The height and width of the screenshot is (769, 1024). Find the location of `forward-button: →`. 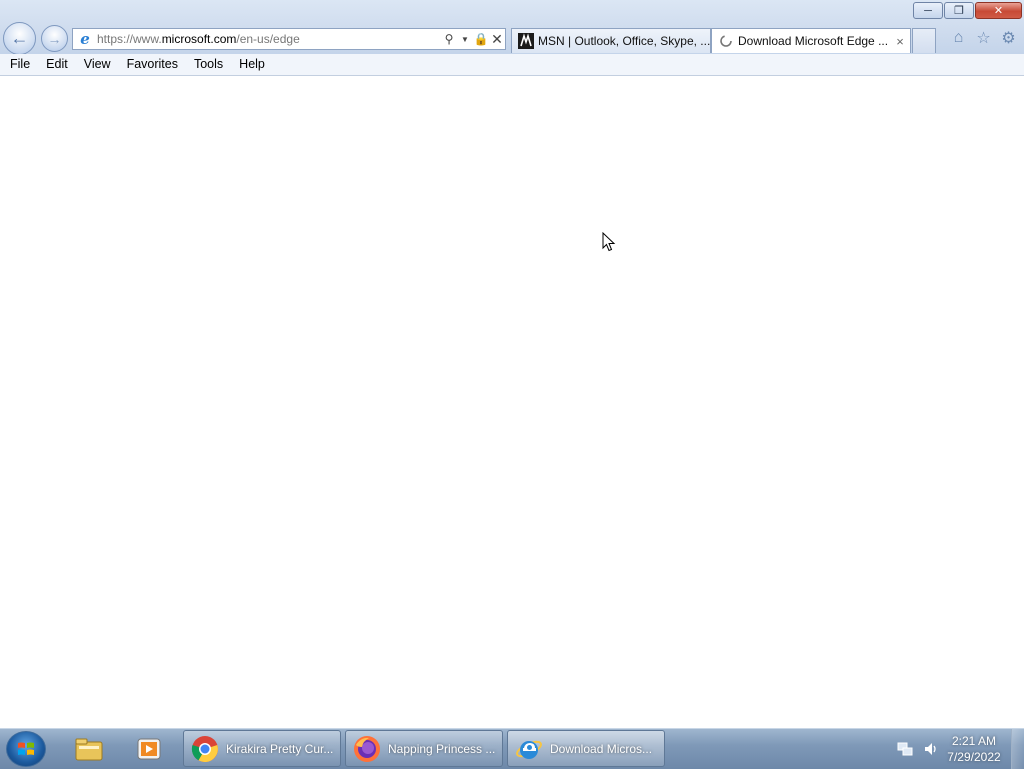

forward-button: → is located at coordinates (54, 38).